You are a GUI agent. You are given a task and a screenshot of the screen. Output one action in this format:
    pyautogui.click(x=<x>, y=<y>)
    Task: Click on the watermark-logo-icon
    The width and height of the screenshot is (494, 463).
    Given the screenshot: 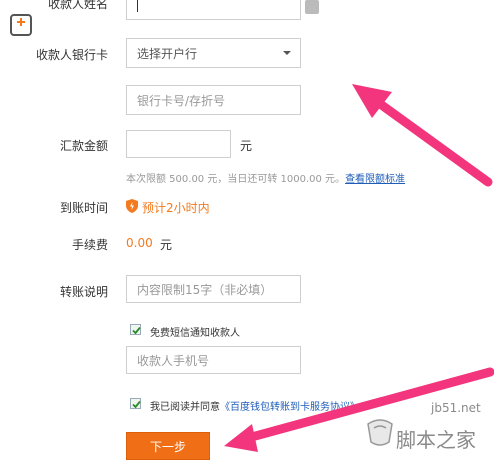 What is the action you would take?
    pyautogui.click(x=380, y=432)
    